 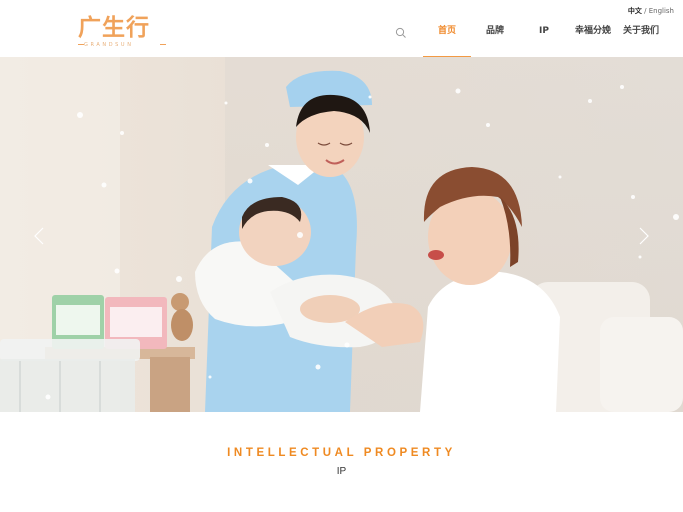 I want to click on lang-english-link: English, so click(x=661, y=11).